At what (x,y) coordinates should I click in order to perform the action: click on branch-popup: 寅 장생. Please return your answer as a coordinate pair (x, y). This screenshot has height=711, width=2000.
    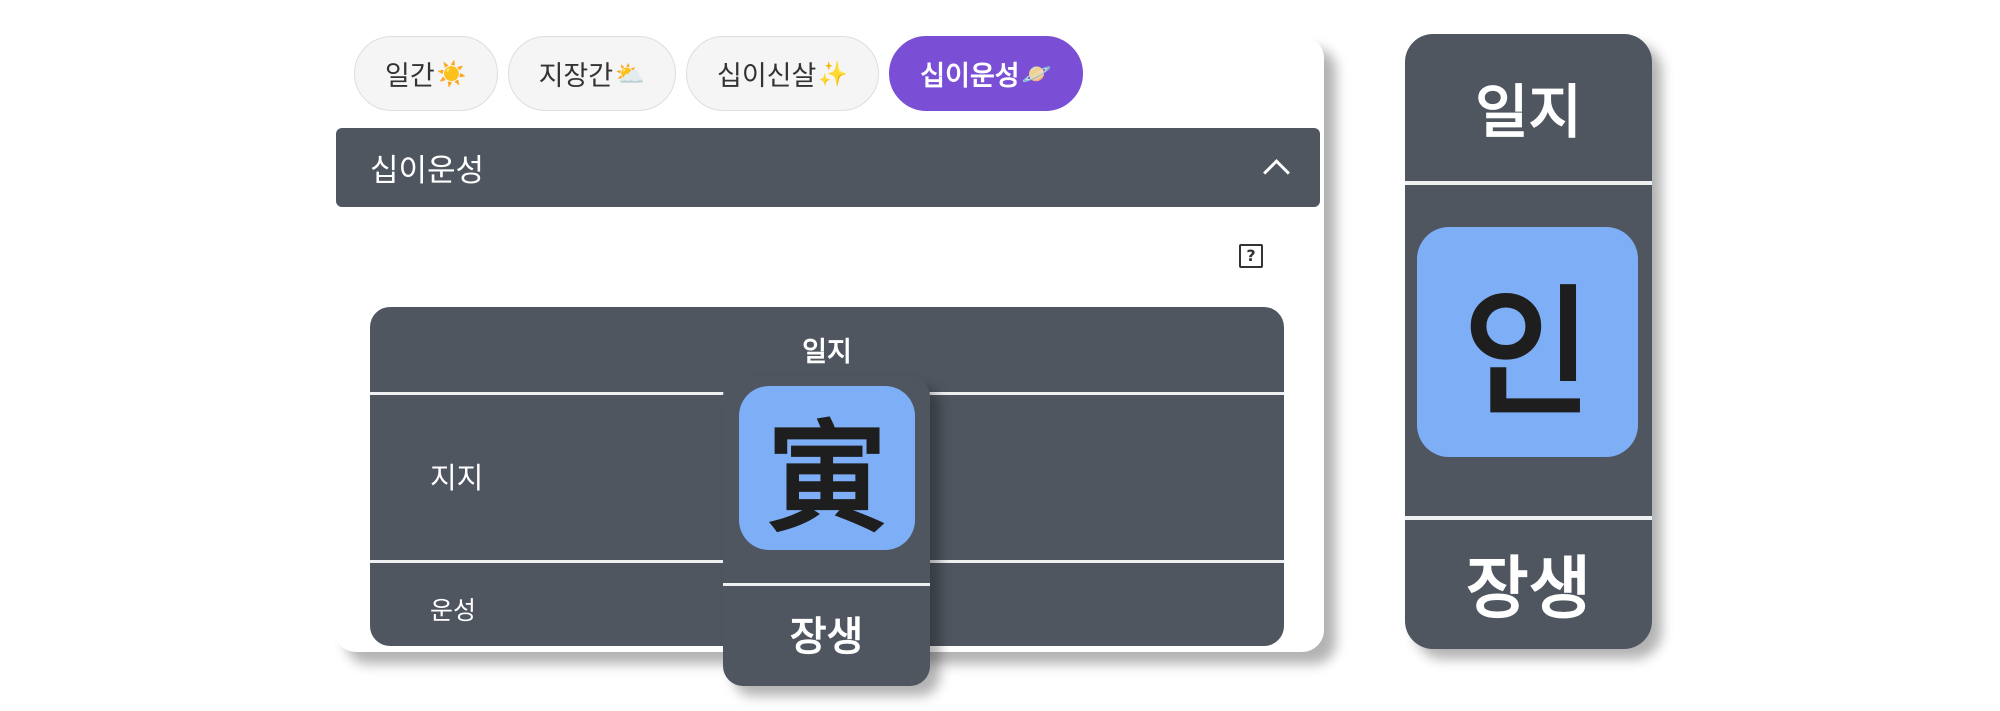
    Looking at the image, I should click on (826, 531).